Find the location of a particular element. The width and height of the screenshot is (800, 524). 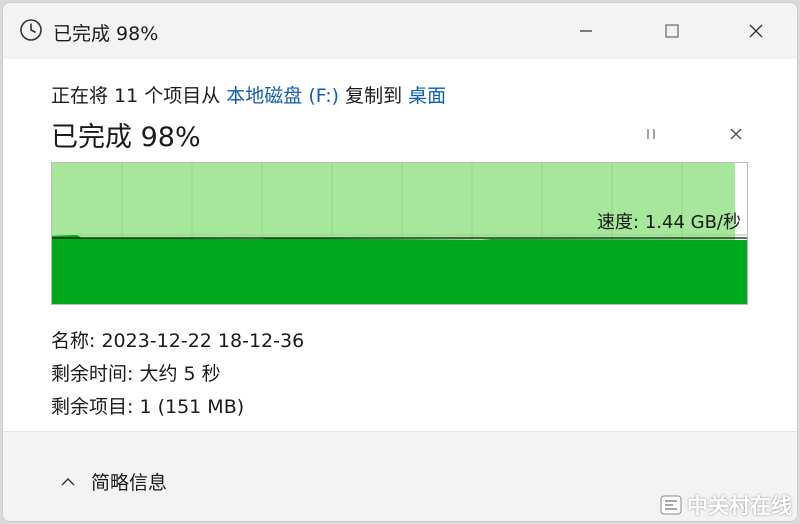

detail-name: 名称: 2023-12-22 18-12-36 is located at coordinates (177, 341).